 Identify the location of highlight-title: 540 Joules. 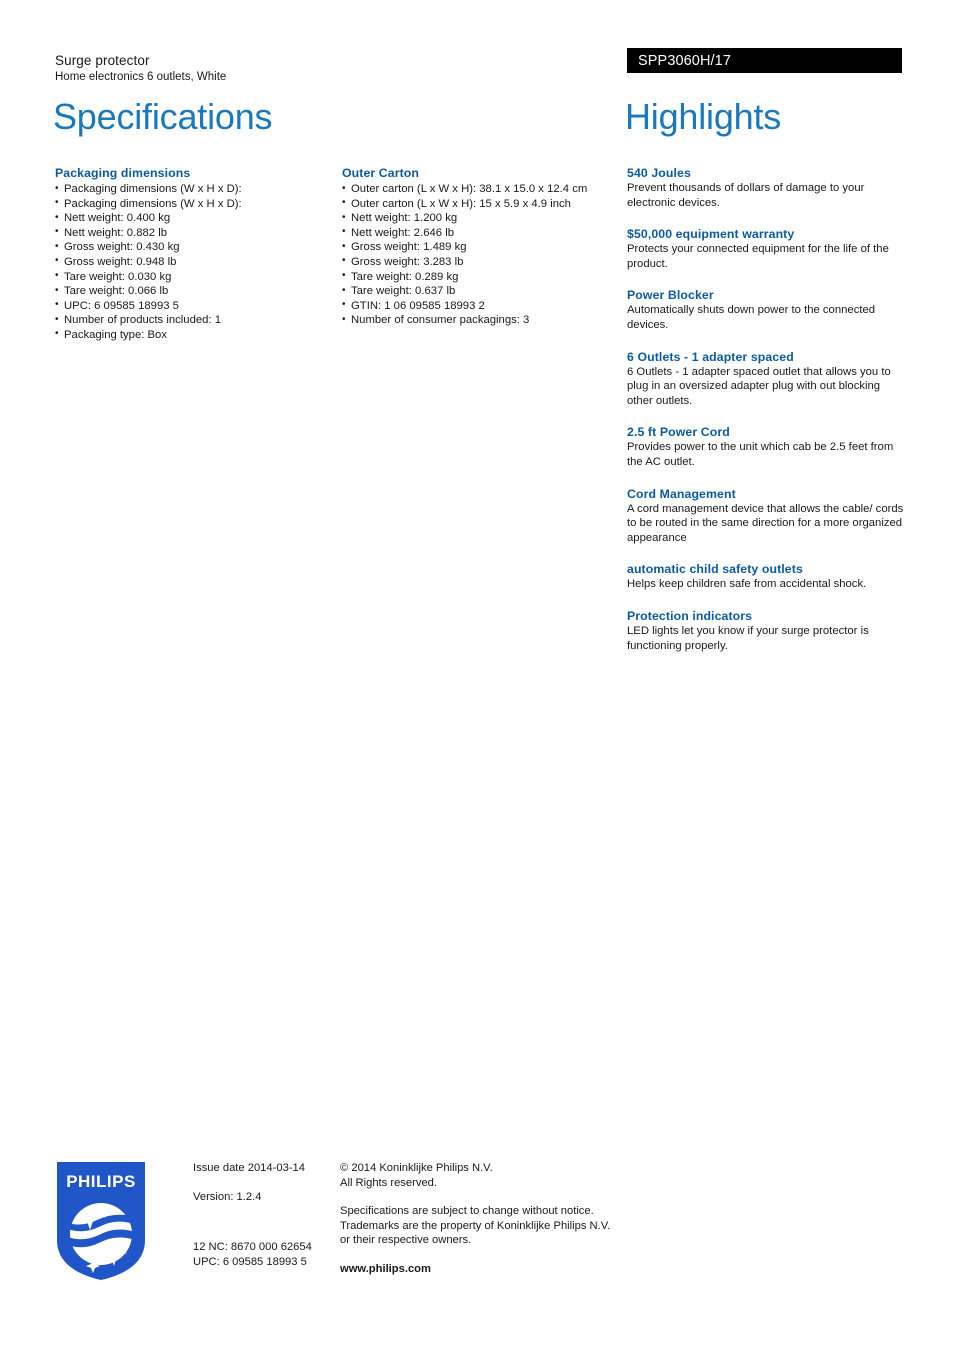
(659, 173).